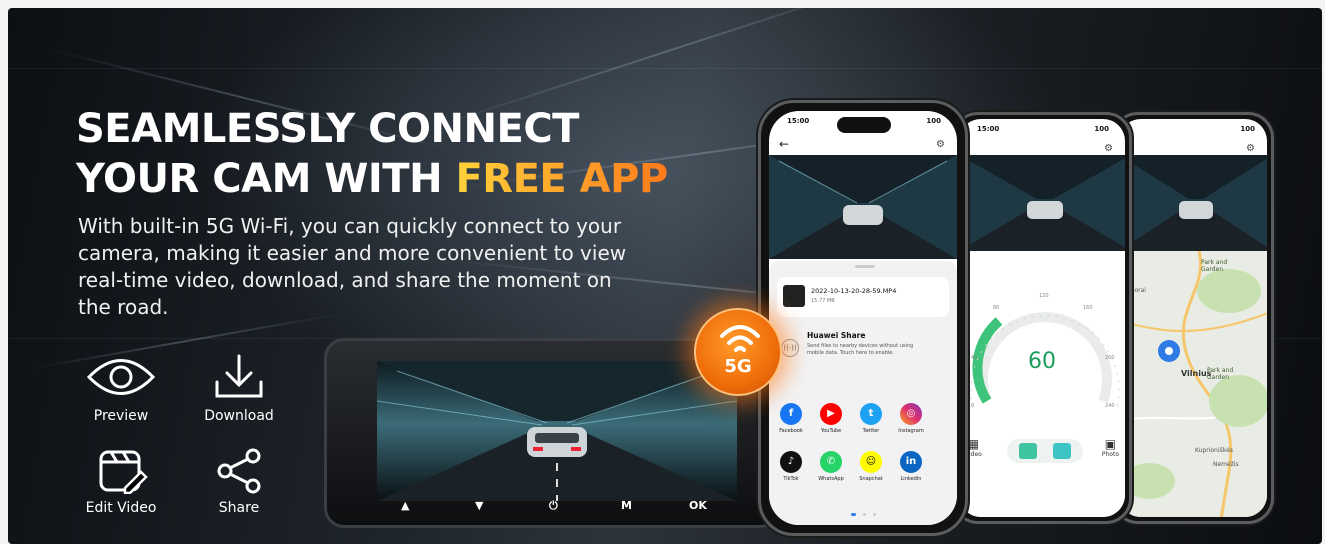 The height and width of the screenshot is (544, 1325). I want to click on 5g-label: 5G, so click(738, 366).